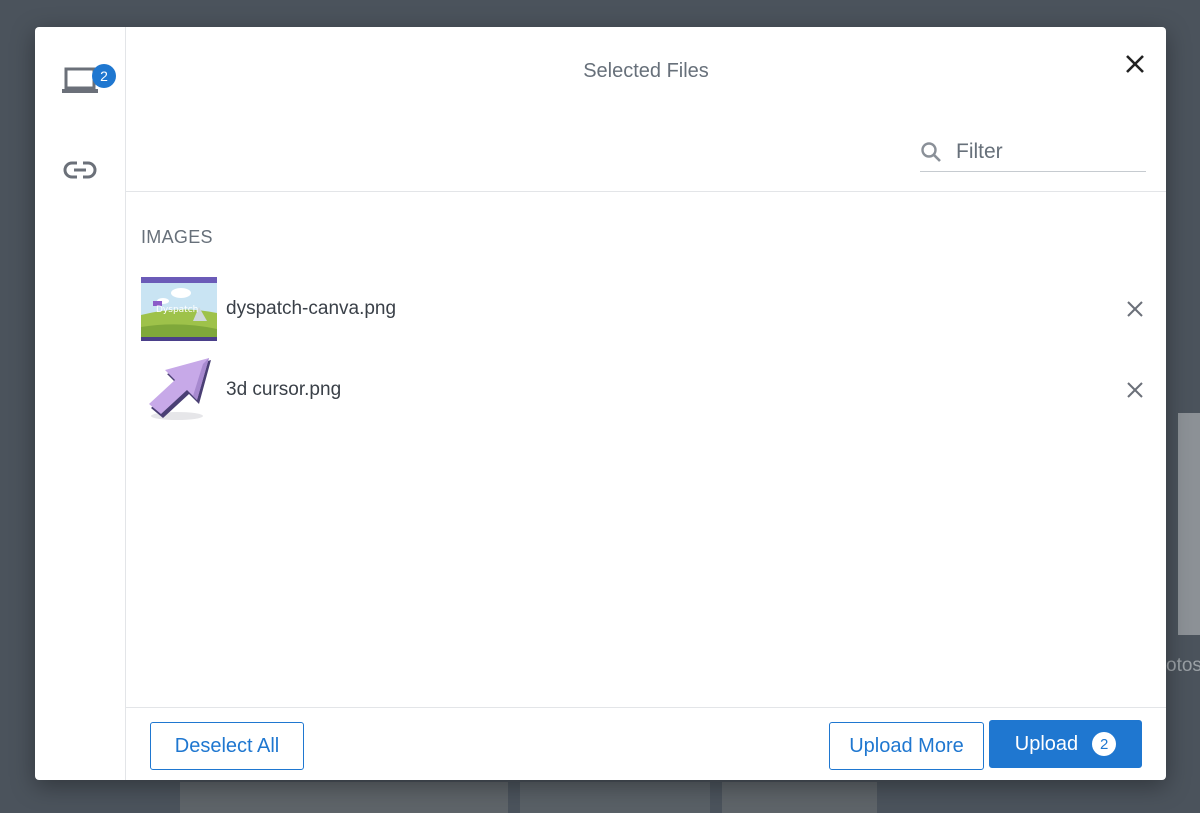  Describe the element at coordinates (1183, 665) in the screenshot. I see `background-caption: otos` at that location.